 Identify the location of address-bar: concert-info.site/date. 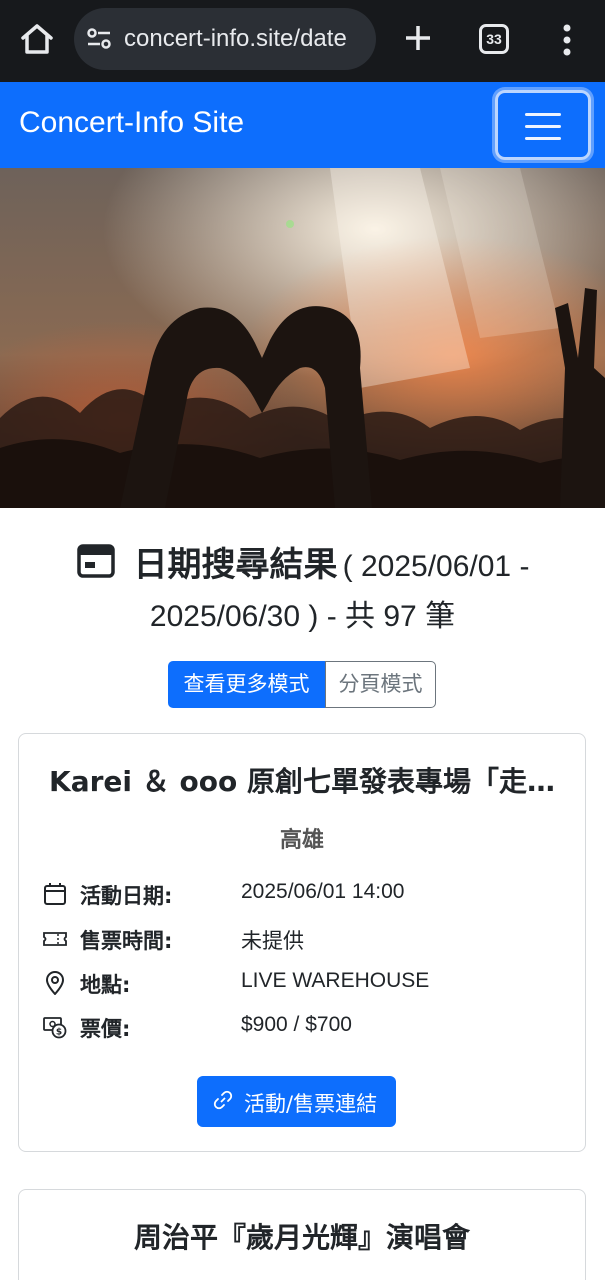
(225, 39).